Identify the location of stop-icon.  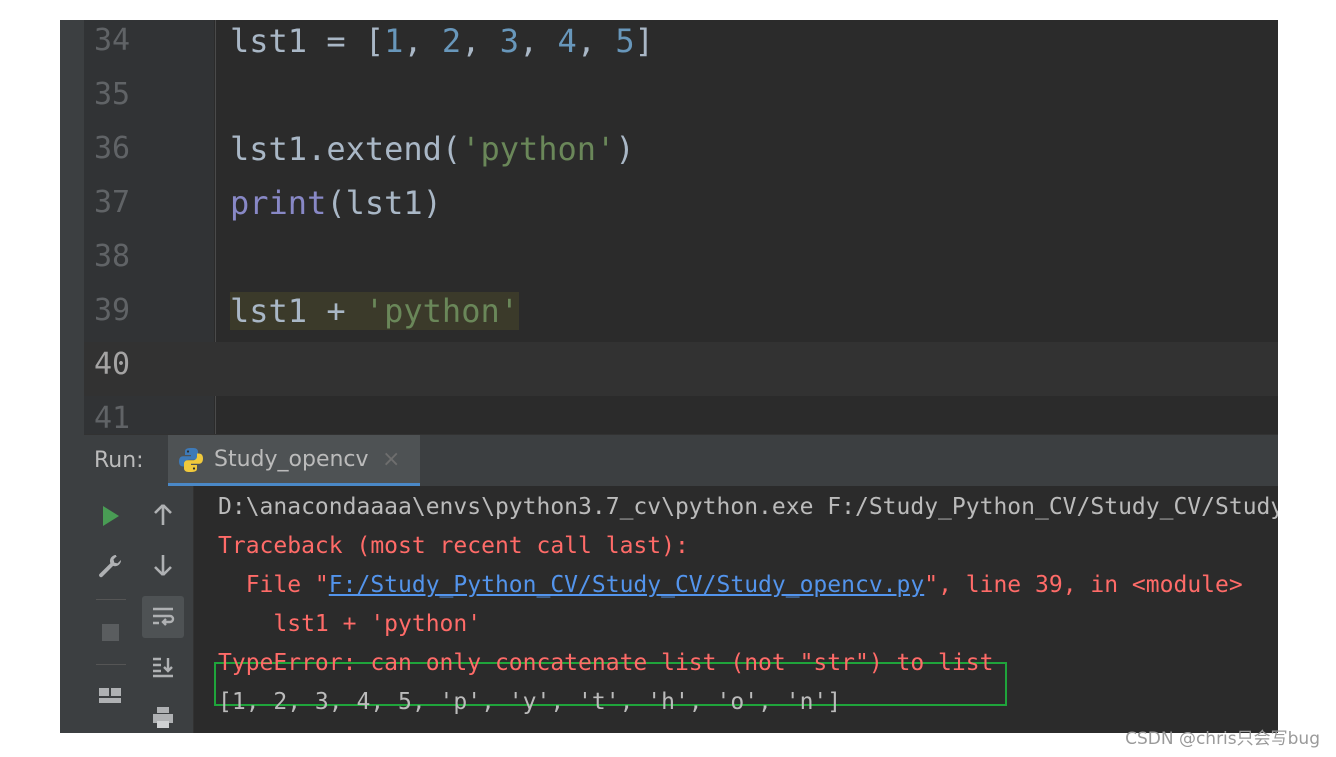
(110, 632).